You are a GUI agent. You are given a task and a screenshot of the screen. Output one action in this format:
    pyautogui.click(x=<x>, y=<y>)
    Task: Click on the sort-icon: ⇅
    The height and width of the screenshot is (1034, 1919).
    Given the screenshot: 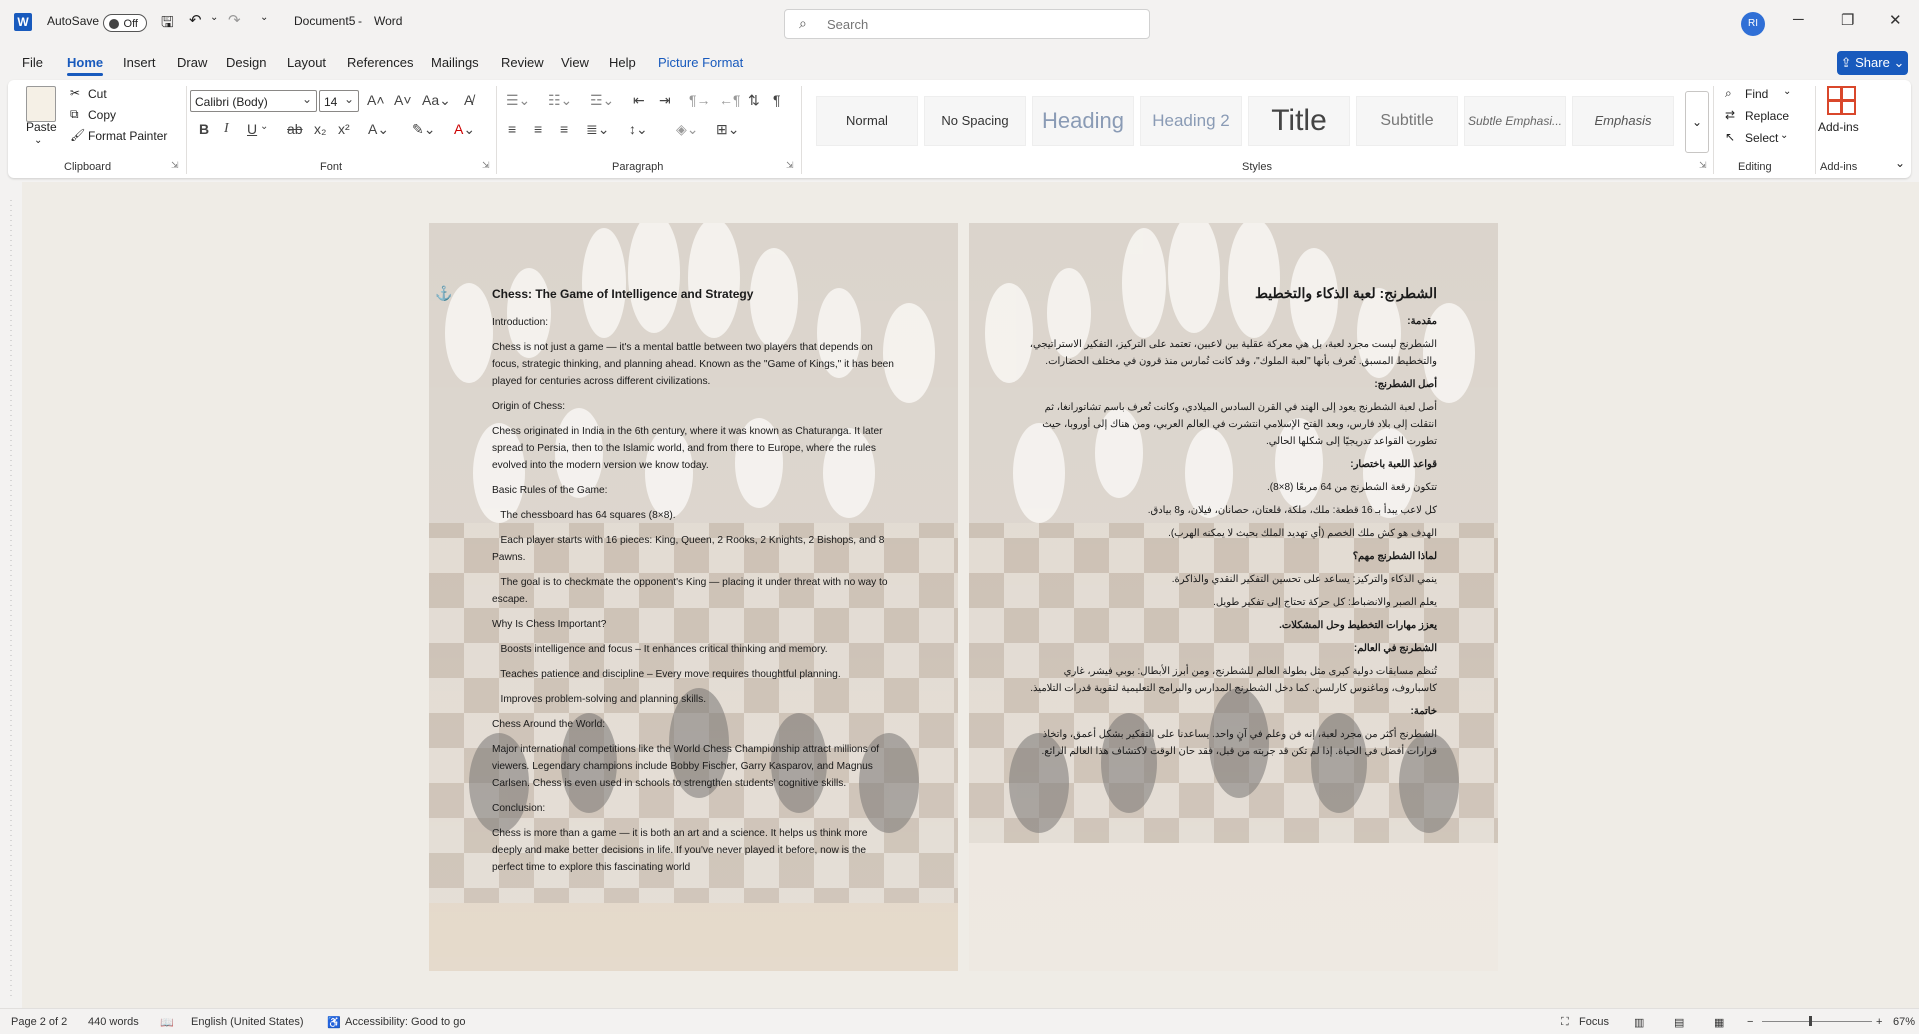 What is the action you would take?
    pyautogui.click(x=754, y=100)
    